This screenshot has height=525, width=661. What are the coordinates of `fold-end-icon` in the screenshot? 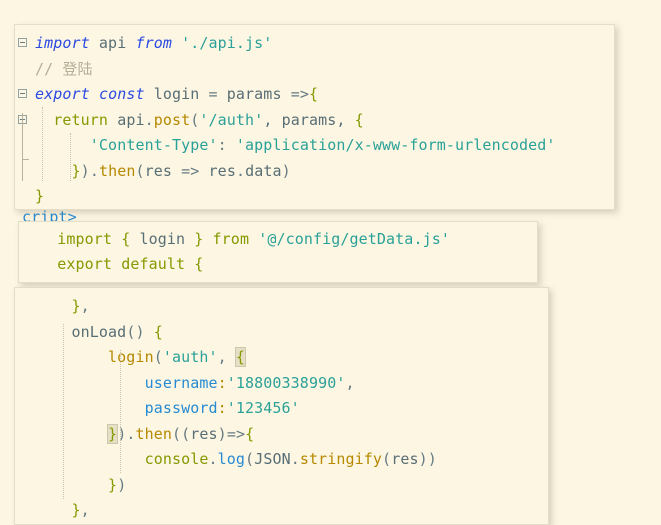 It's located at (25, 159).